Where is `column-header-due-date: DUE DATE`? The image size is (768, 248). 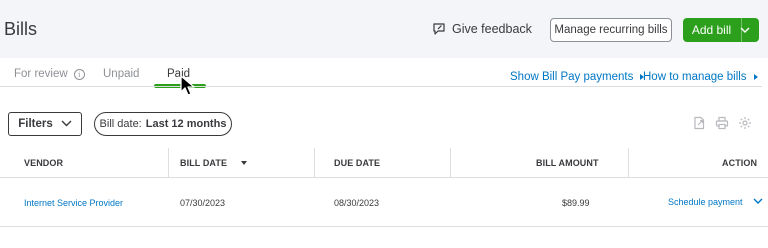 column-header-due-date: DUE DATE is located at coordinates (357, 163).